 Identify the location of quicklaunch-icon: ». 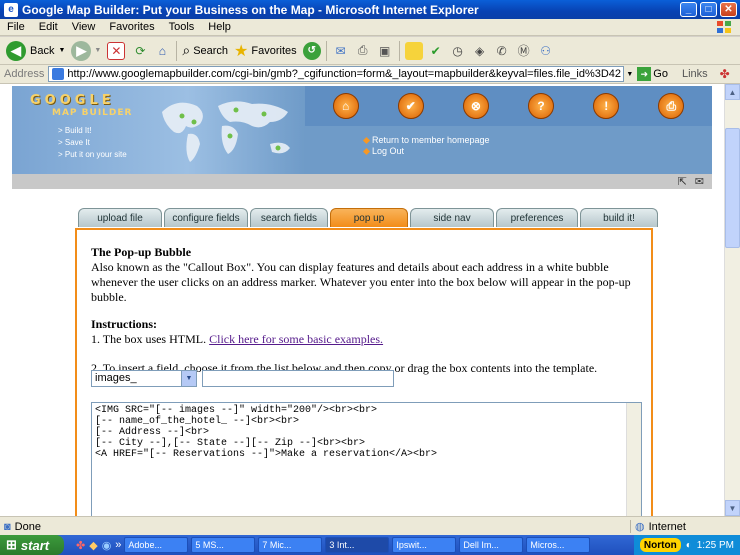
(118, 545).